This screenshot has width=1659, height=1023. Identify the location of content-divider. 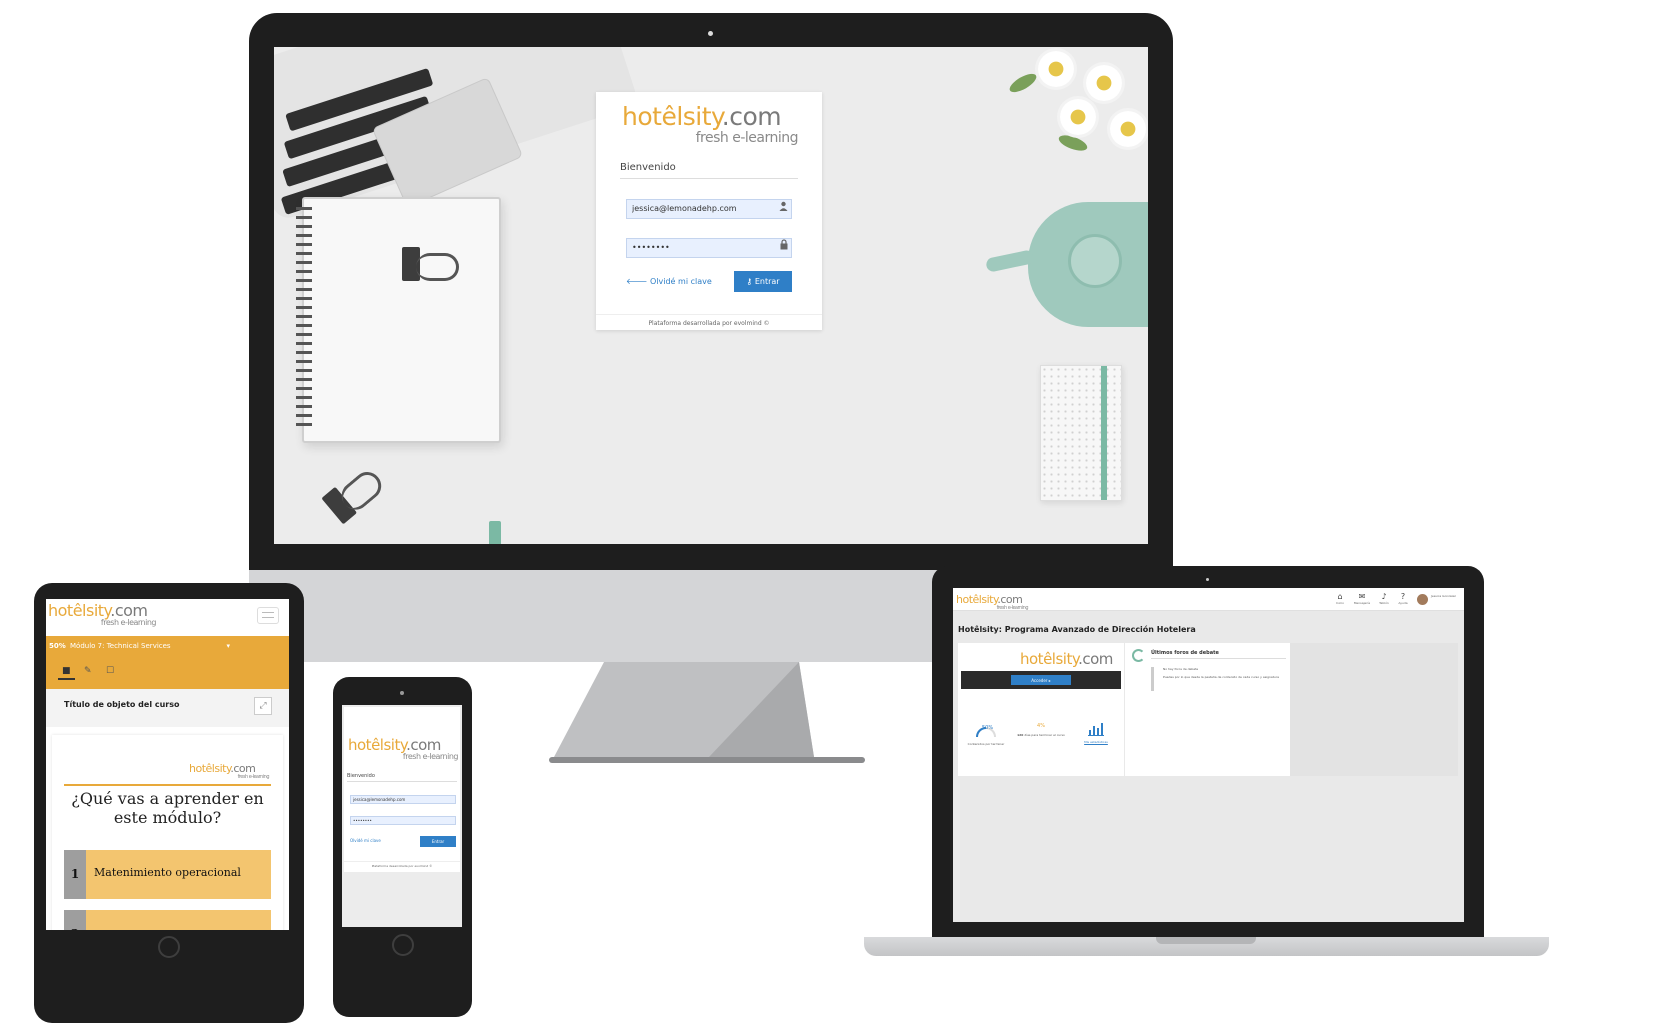
(167, 785).